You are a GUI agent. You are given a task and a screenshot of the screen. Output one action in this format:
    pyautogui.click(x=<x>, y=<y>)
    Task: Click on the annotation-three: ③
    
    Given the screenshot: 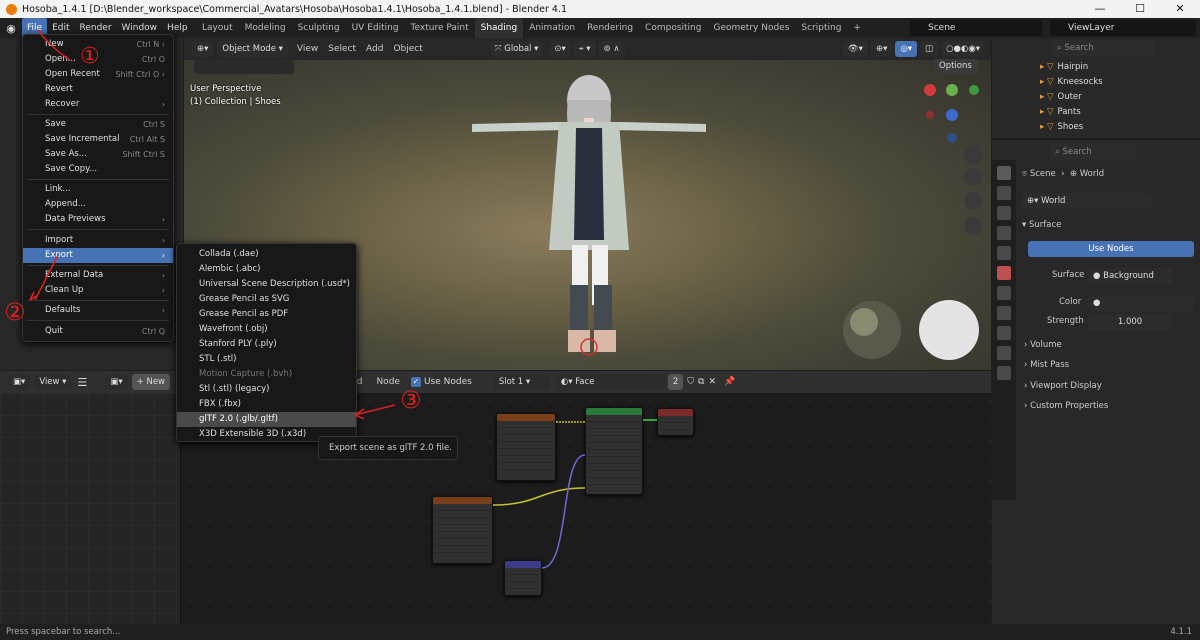 What is the action you would take?
    pyautogui.click(x=411, y=400)
    